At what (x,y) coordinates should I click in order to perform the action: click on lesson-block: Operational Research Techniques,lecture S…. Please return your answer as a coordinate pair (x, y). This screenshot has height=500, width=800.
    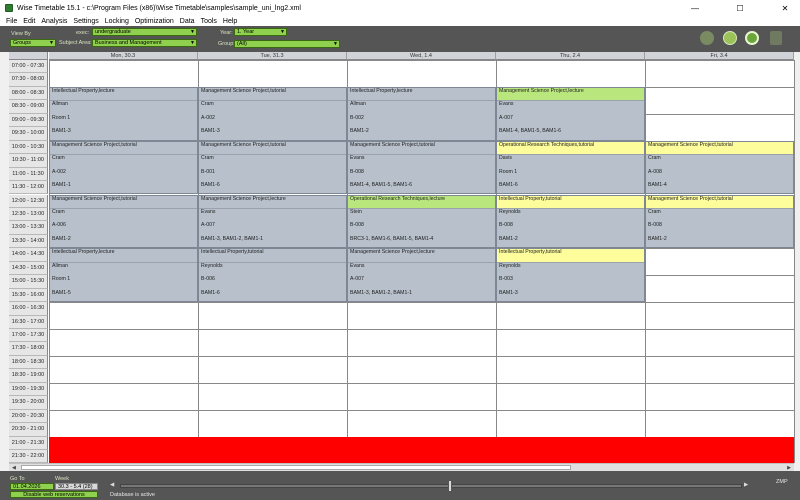
    Looking at the image, I should click on (421, 221).